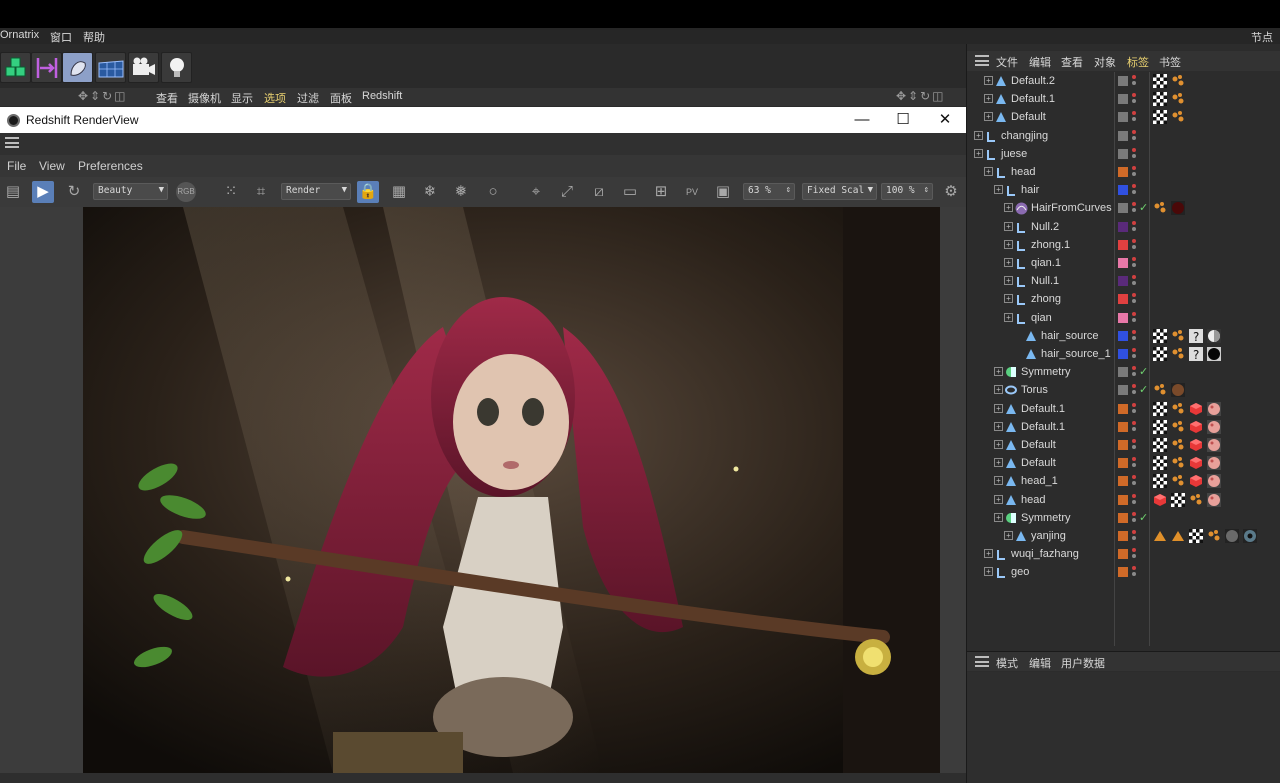 Image resolution: width=1280 pixels, height=783 pixels. What do you see at coordinates (1039, 481) in the screenshot?
I see `object-name: head_1` at bounding box center [1039, 481].